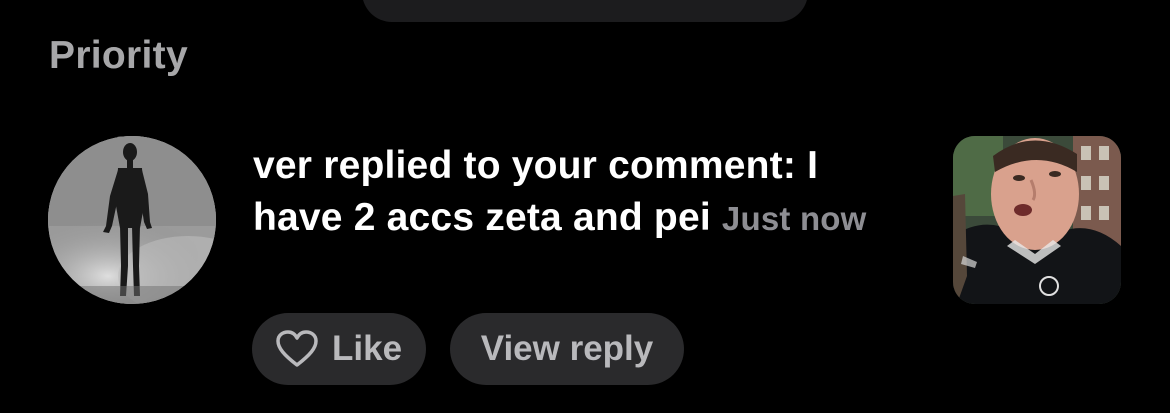 The image size is (1170, 413). Describe the element at coordinates (118, 55) in the screenshot. I see `section-title: Priority` at that location.